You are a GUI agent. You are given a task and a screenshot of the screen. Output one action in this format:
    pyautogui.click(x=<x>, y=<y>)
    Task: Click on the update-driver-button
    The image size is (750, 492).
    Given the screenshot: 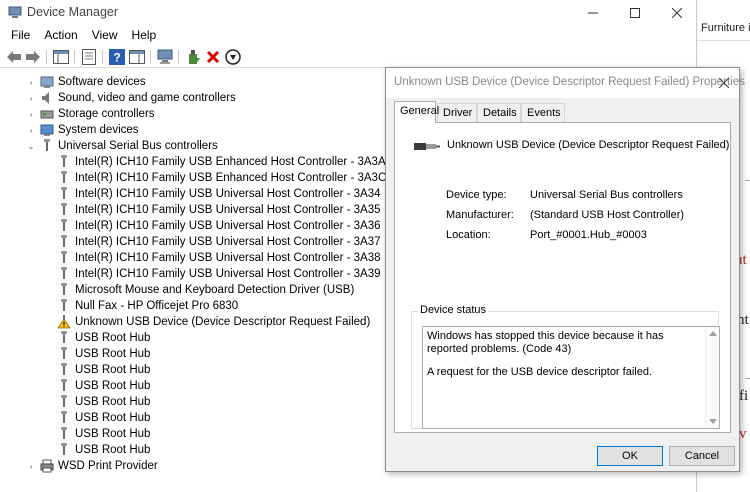 What is the action you would take?
    pyautogui.click(x=193, y=57)
    